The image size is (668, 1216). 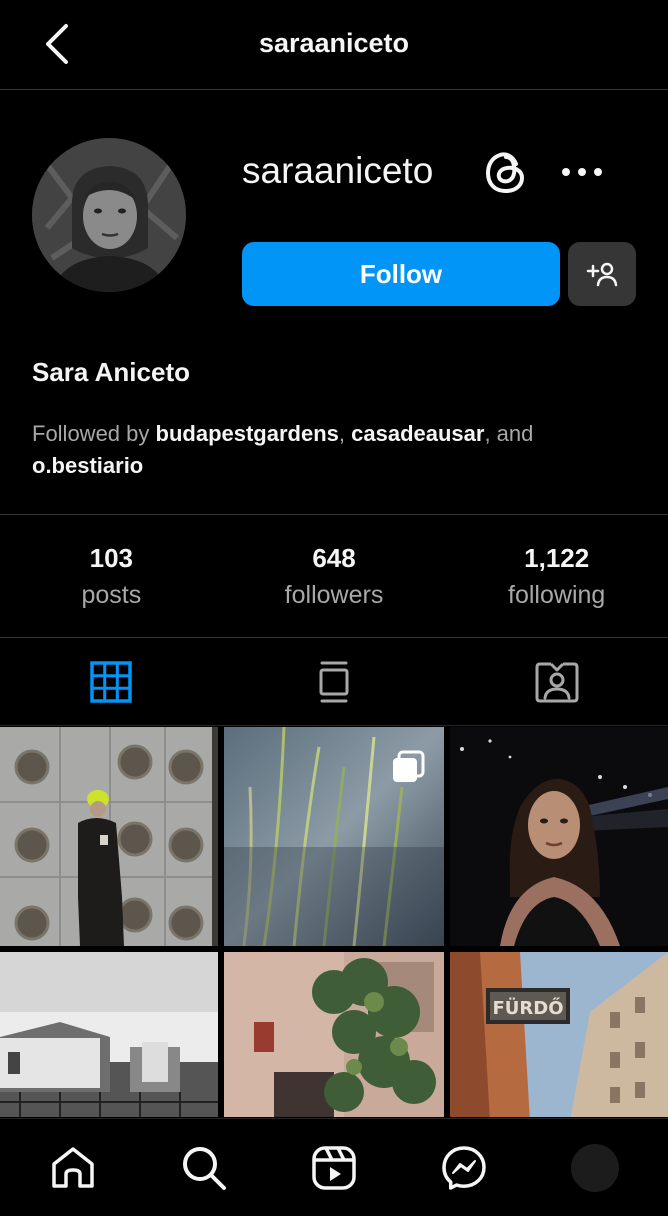 I want to click on top-bar: saraaniceto, so click(x=334, y=45).